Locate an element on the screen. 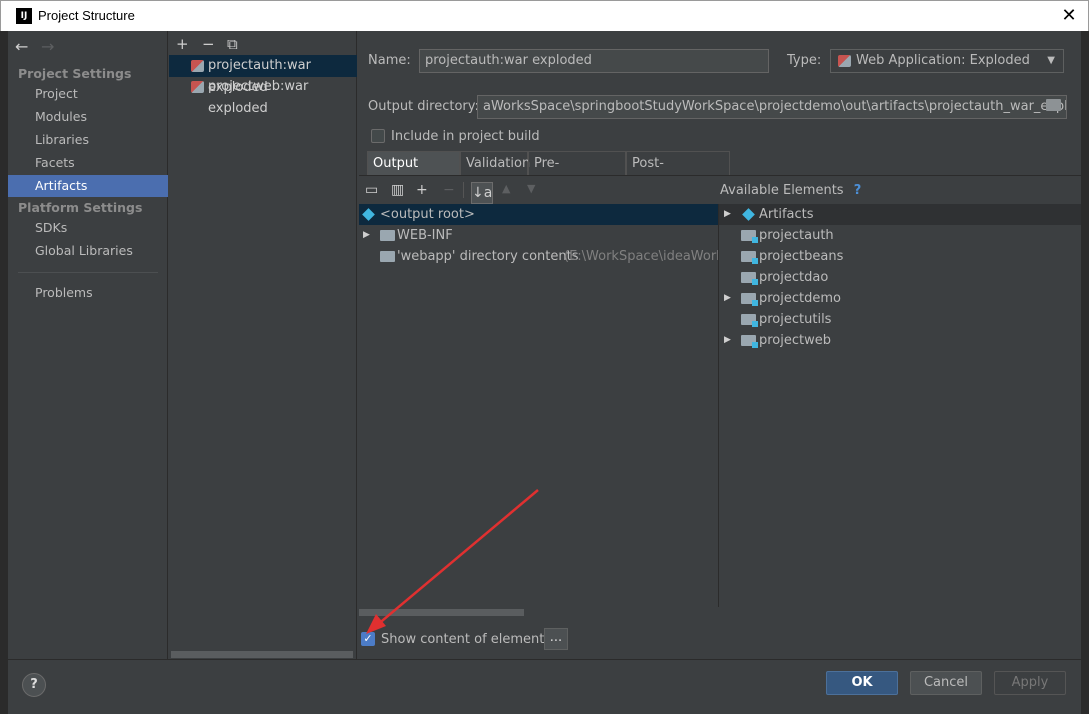 This screenshot has width=1089, height=714. available-elements-label: Available Elements is located at coordinates (782, 190).